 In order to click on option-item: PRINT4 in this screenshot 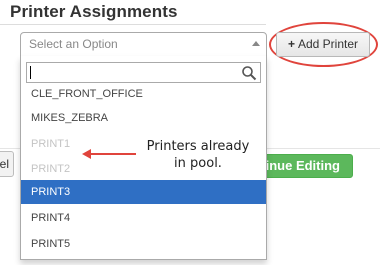, I will do `click(143, 218)`.